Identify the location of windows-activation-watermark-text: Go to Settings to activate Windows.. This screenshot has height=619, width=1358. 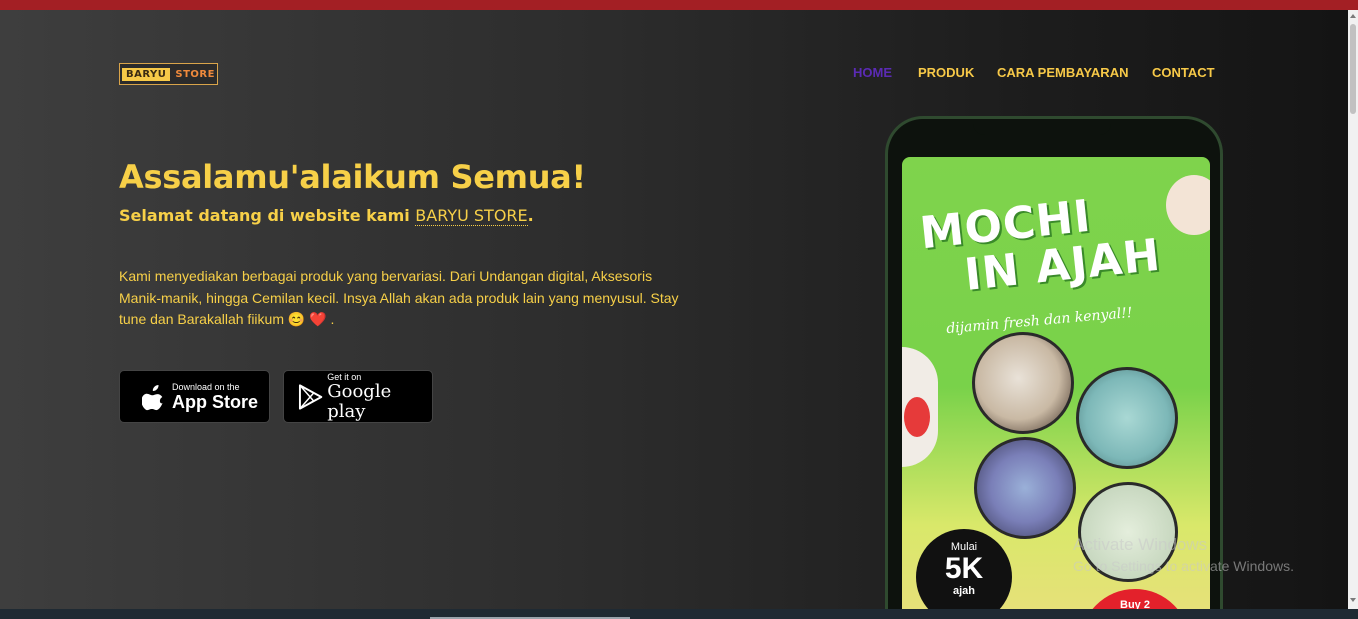
(1183, 566).